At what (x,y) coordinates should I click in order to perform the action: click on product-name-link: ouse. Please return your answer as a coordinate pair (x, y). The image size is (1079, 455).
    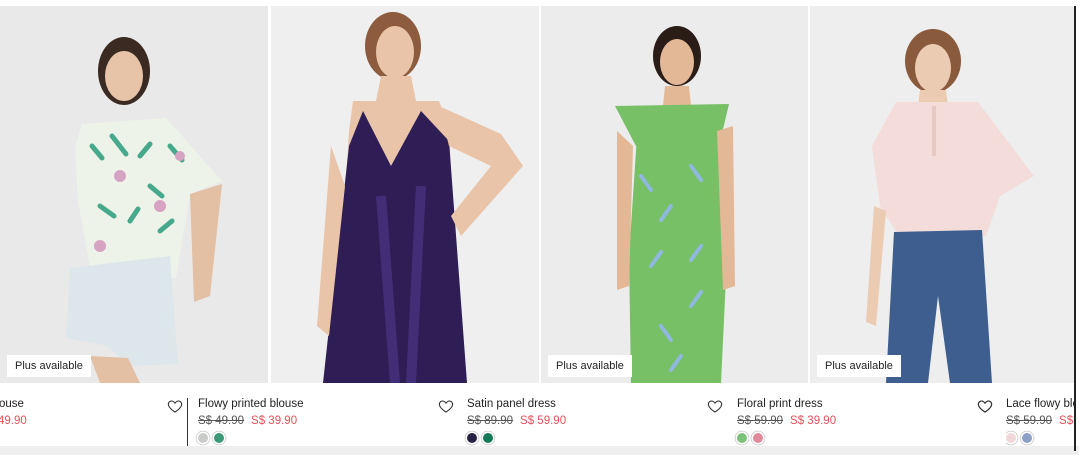
    Looking at the image, I should click on (12, 404).